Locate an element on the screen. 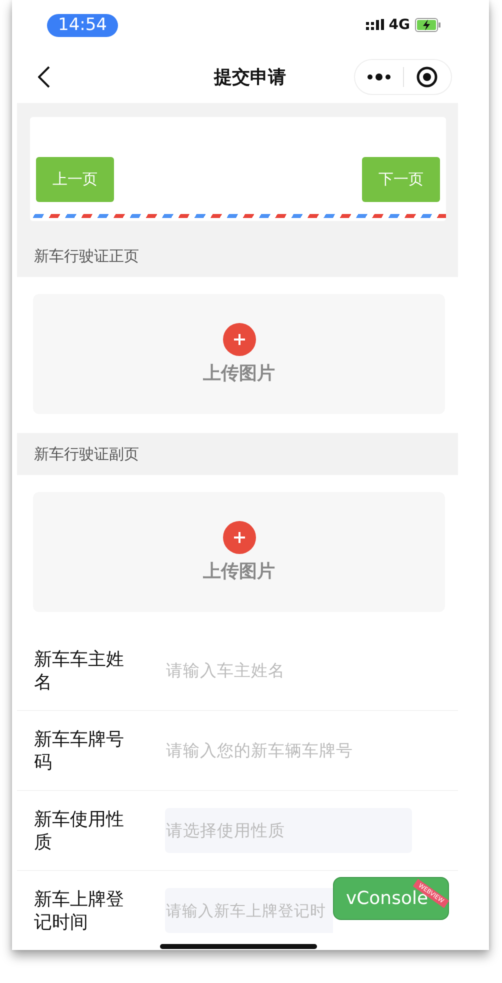 This screenshot has height=983, width=502. section-title: 新车行驶证正页 is located at coordinates (86, 256).